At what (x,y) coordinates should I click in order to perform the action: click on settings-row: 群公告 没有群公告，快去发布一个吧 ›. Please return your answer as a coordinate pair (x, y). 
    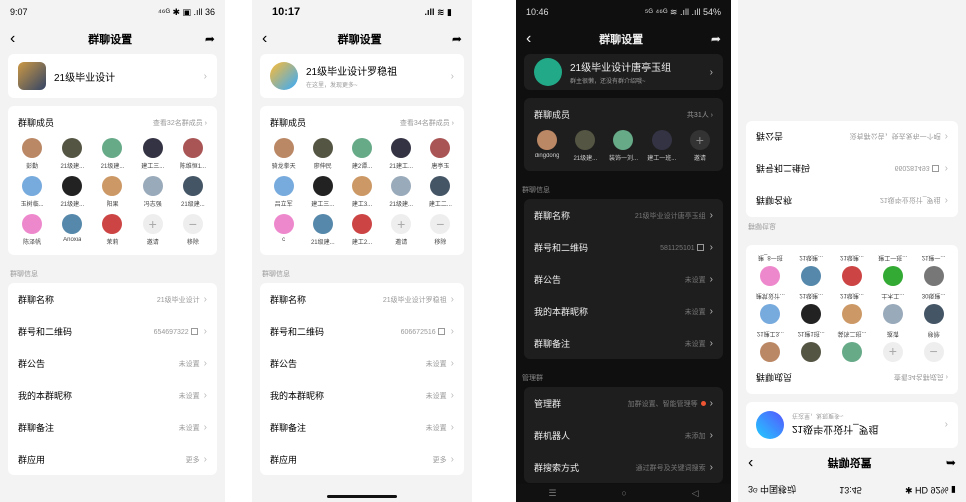
    Looking at the image, I should click on (852, 137).